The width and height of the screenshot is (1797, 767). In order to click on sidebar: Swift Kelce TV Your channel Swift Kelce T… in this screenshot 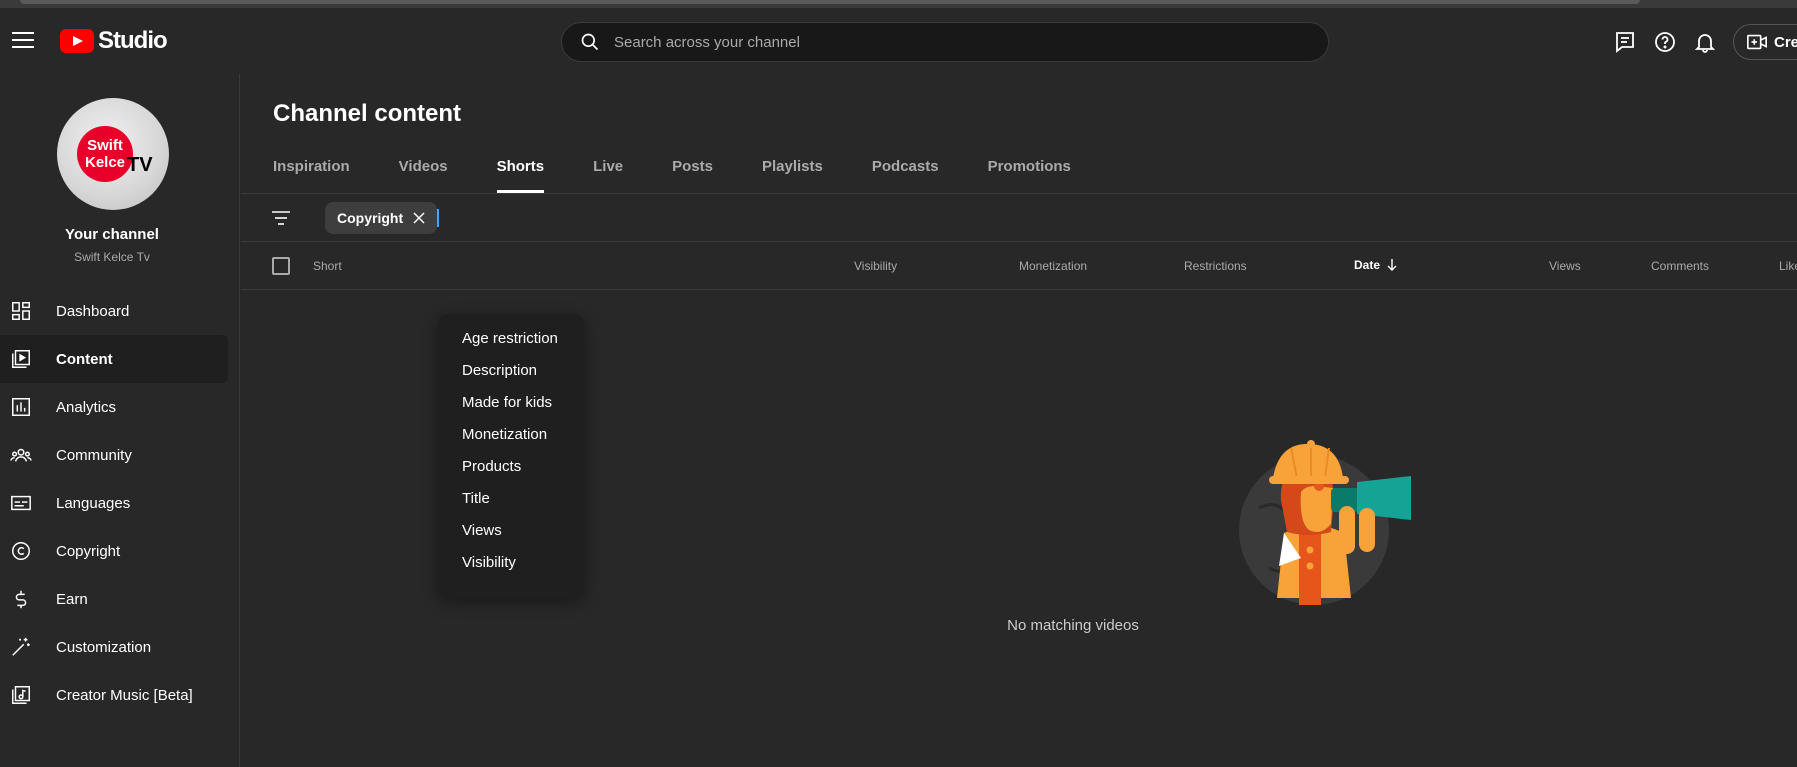, I will do `click(120, 420)`.